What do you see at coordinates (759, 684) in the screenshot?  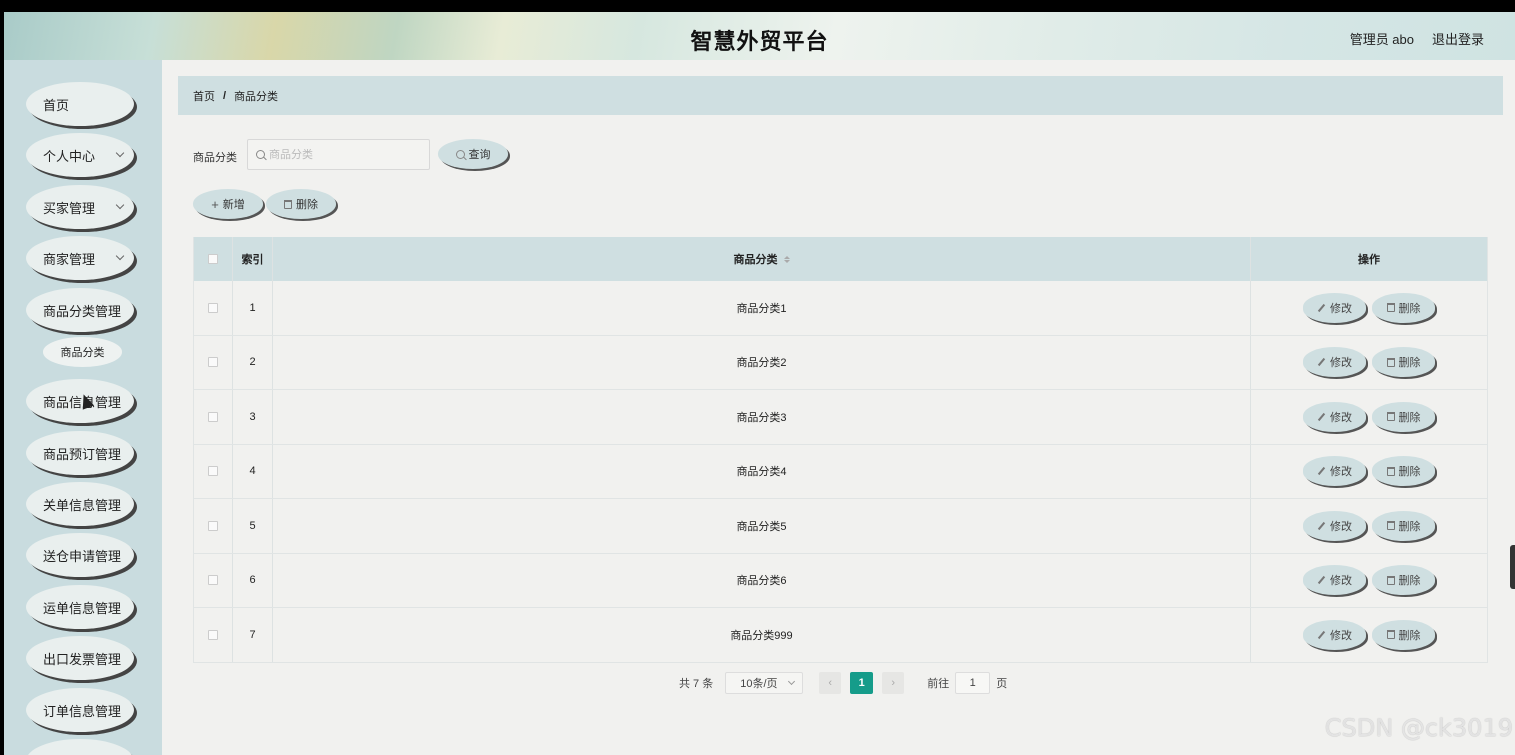 I see `page-size-value: 10条/页` at bounding box center [759, 684].